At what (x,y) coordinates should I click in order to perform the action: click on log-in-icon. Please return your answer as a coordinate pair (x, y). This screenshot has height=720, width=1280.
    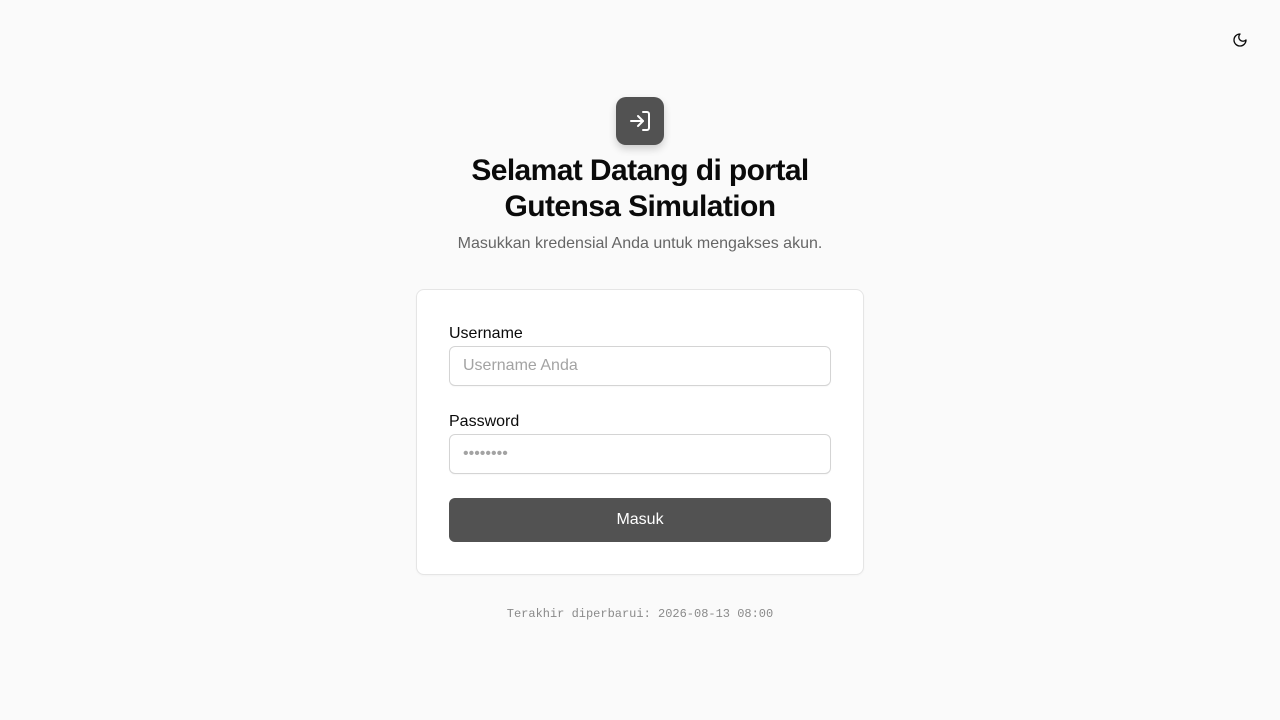
    Looking at the image, I should click on (640, 121).